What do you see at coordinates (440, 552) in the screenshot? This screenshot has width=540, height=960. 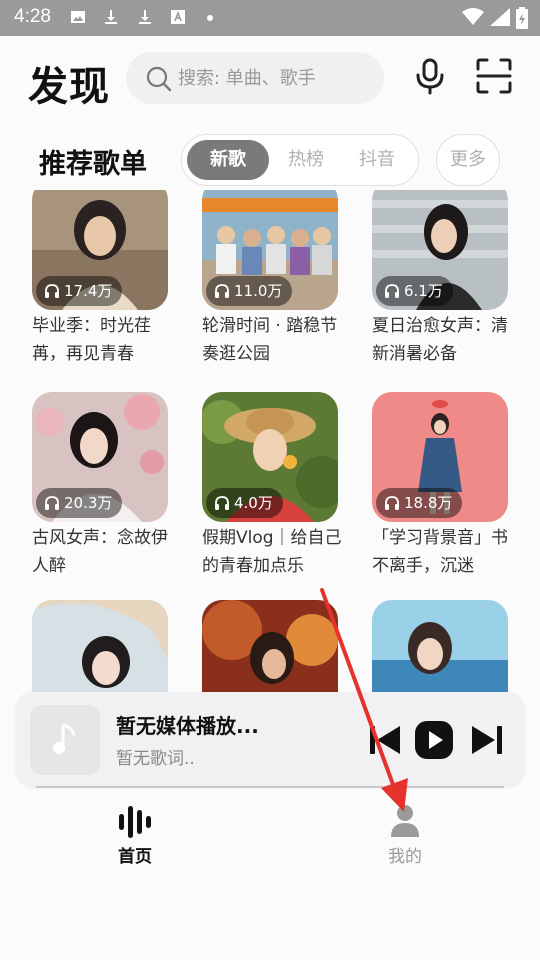 I see `playlist-title: 「学习背景音」书不离手，沉迷` at bounding box center [440, 552].